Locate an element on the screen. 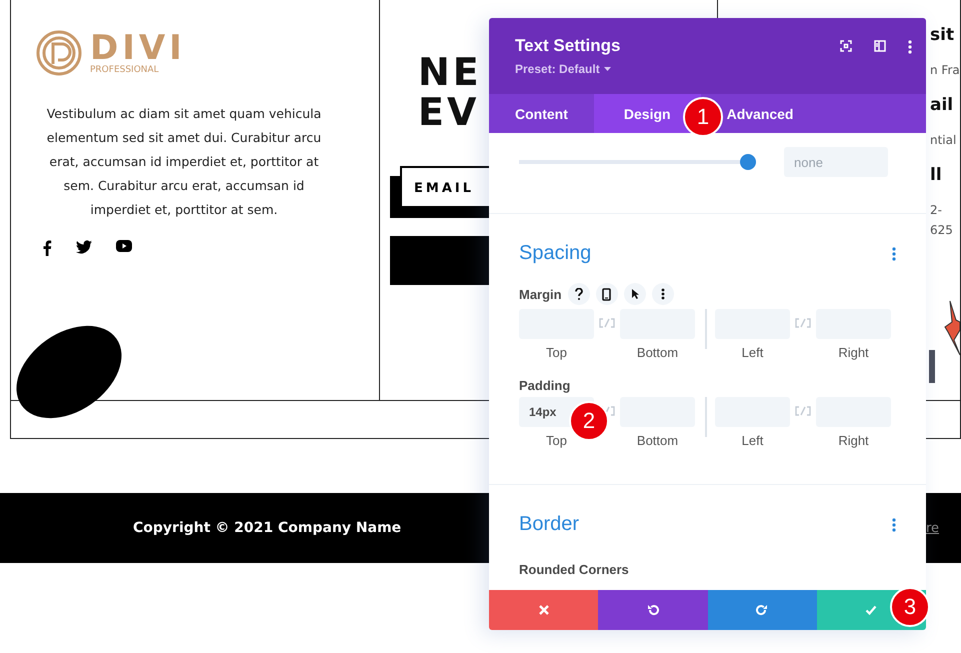 The height and width of the screenshot is (653, 961). contact-heading: sit is located at coordinates (943, 35).